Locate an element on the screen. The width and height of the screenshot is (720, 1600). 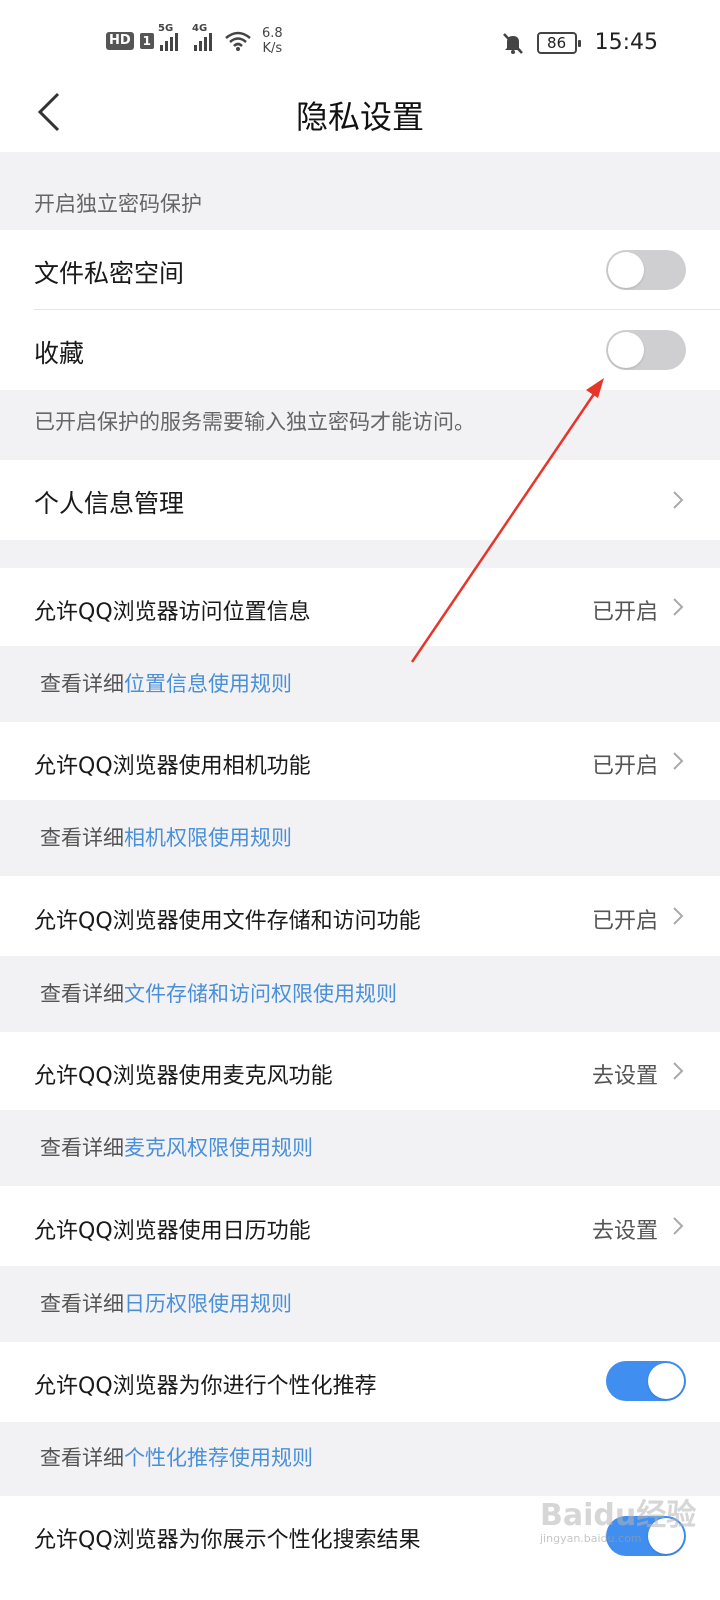
watermark-text: Baidu经验 is located at coordinates (618, 1515).